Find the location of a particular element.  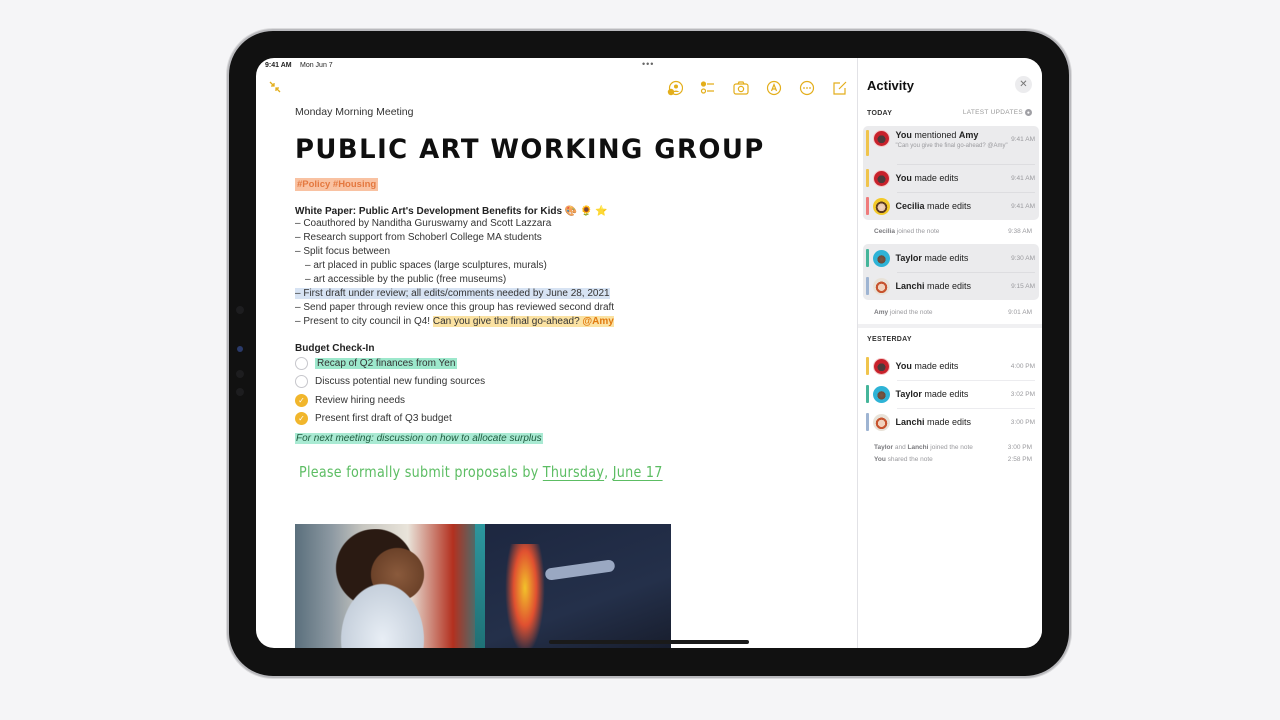

activity-title: Activity is located at coordinates (890, 85).